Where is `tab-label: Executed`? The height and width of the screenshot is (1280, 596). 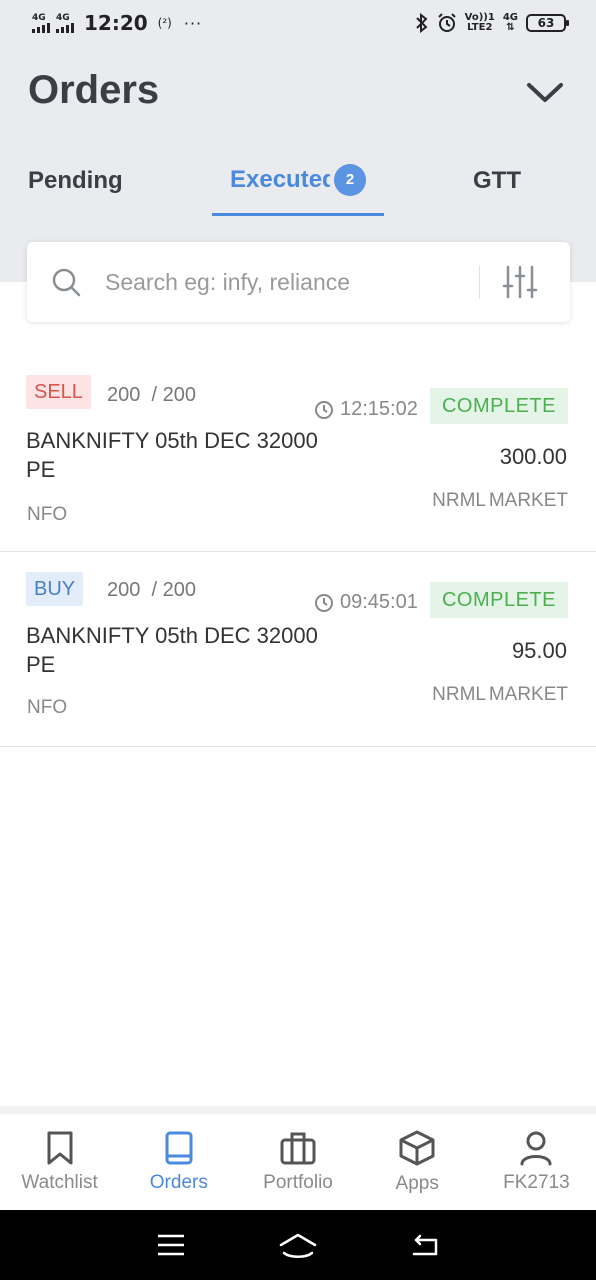 tab-label: Executed is located at coordinates (280, 179).